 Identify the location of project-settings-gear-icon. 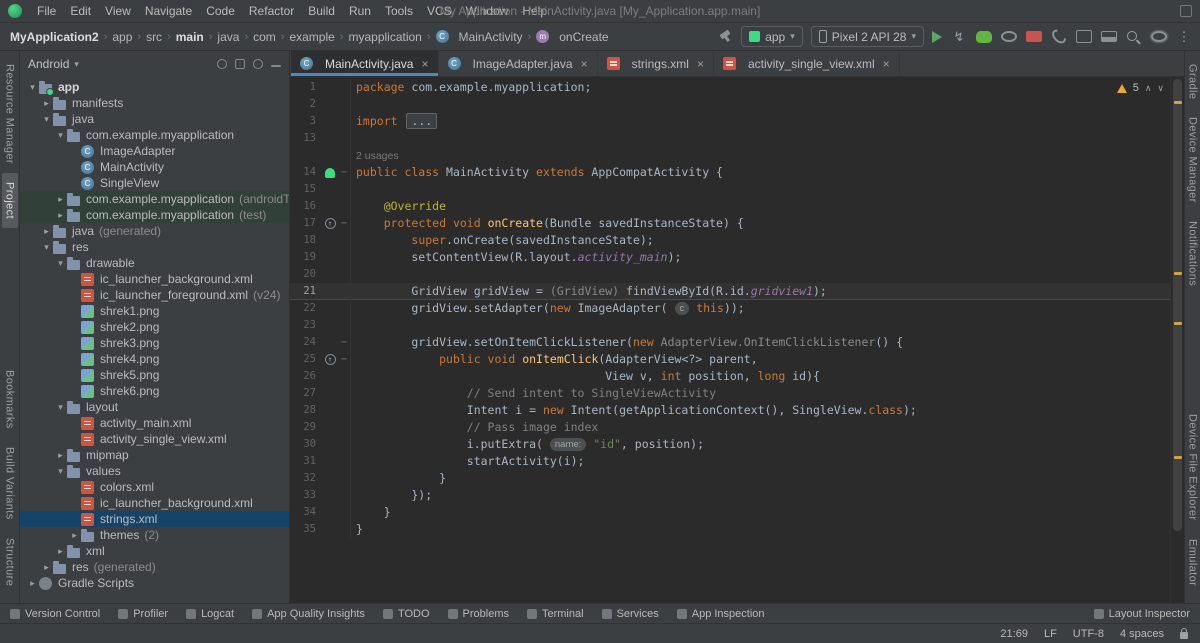
(258, 64).